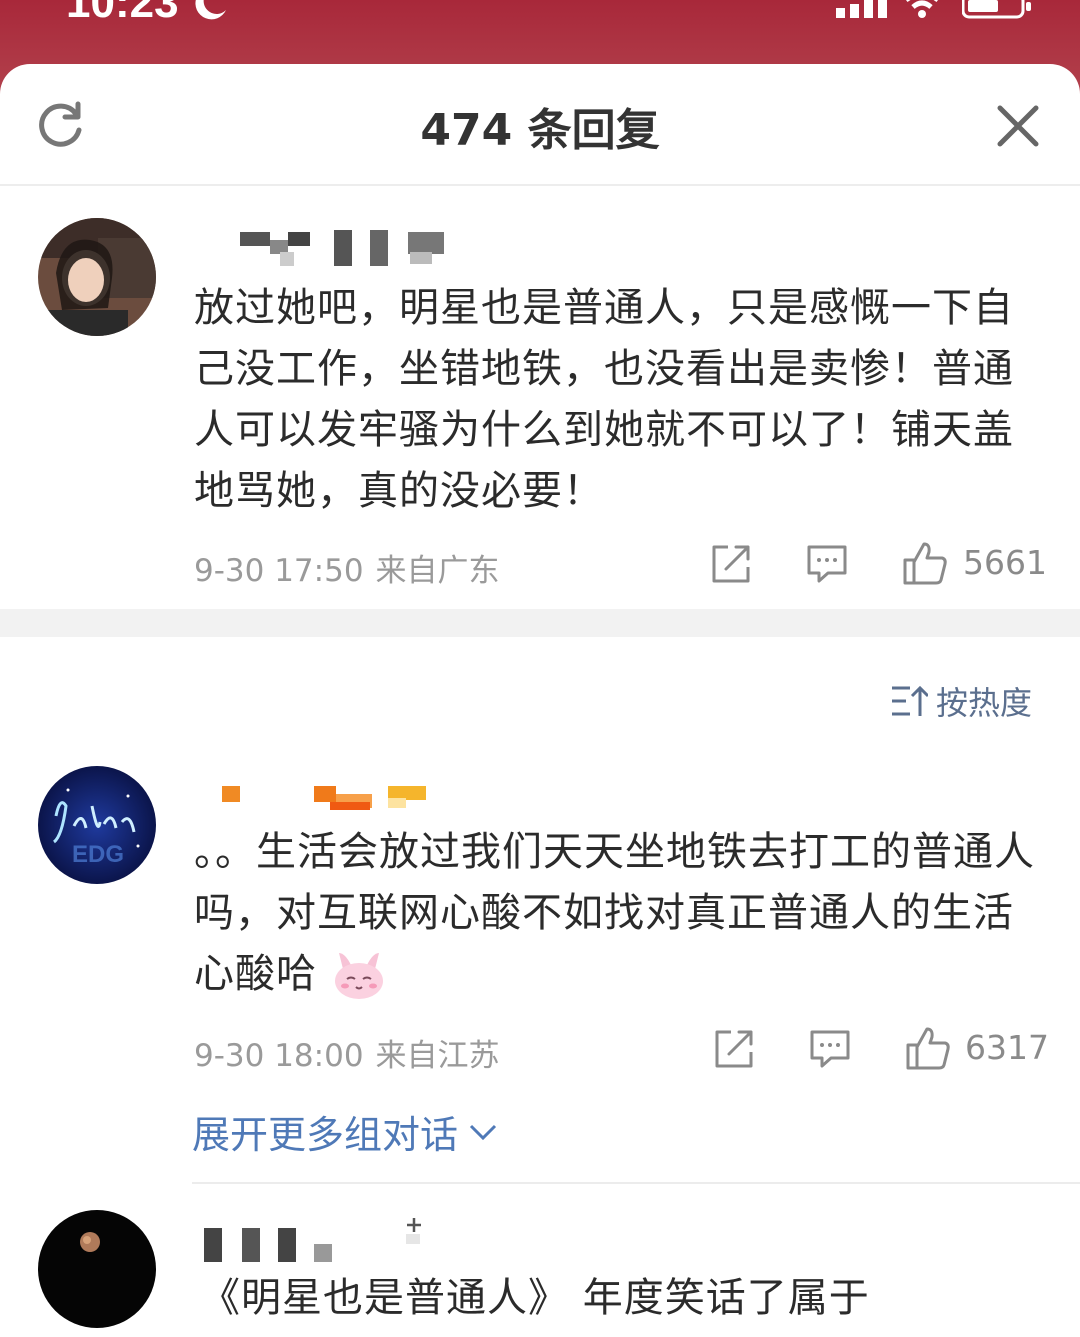  What do you see at coordinates (996, 9) in the screenshot?
I see `battery-icon` at bounding box center [996, 9].